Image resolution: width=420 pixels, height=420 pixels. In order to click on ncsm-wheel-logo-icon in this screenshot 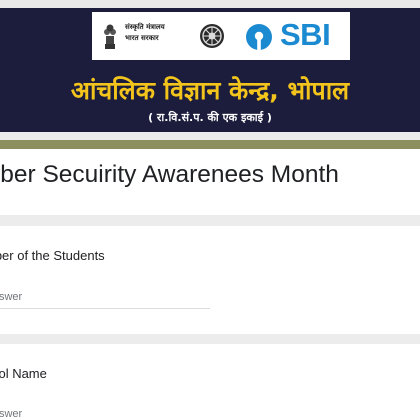, I will do `click(212, 36)`.